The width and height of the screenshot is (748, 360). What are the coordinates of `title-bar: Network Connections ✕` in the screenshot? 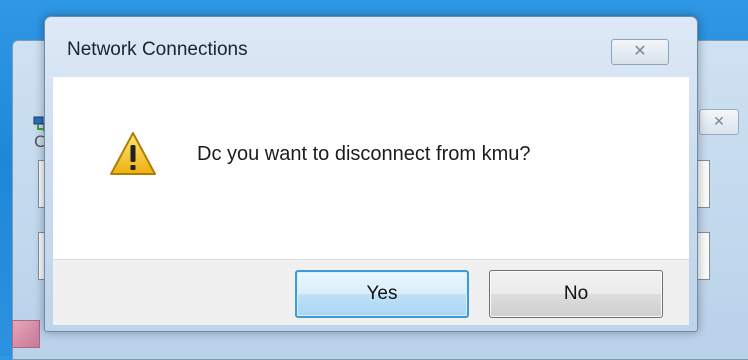 It's located at (371, 47).